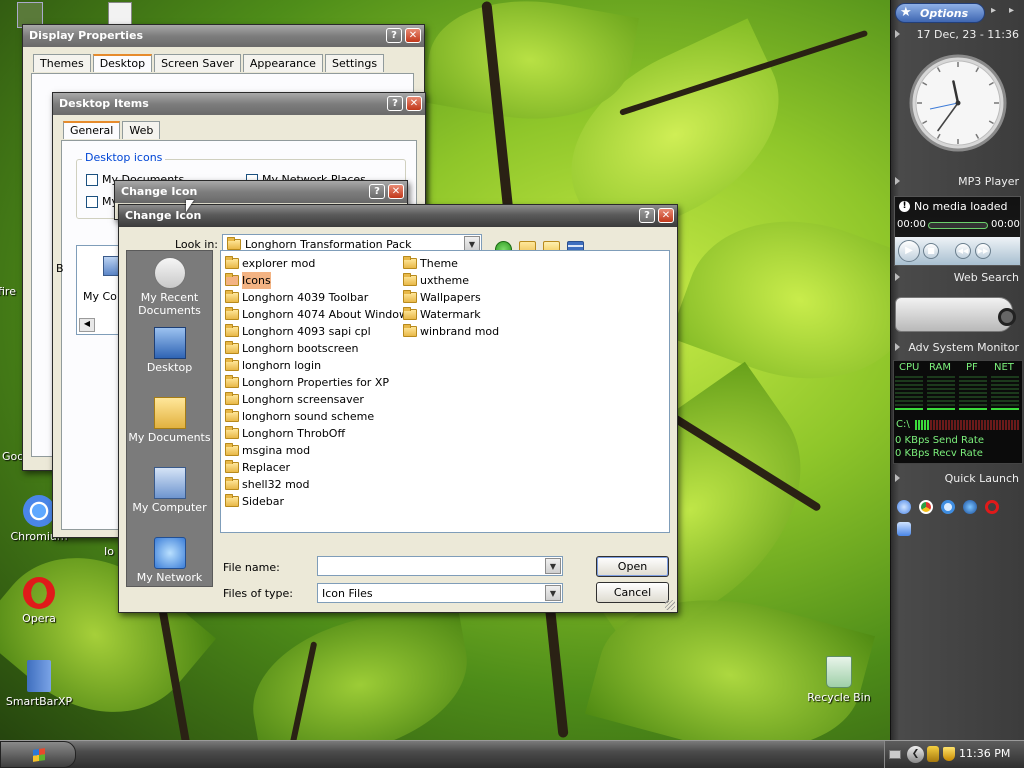 The image size is (1024, 768). I want to click on internet-explorer-icon, so click(948, 507).